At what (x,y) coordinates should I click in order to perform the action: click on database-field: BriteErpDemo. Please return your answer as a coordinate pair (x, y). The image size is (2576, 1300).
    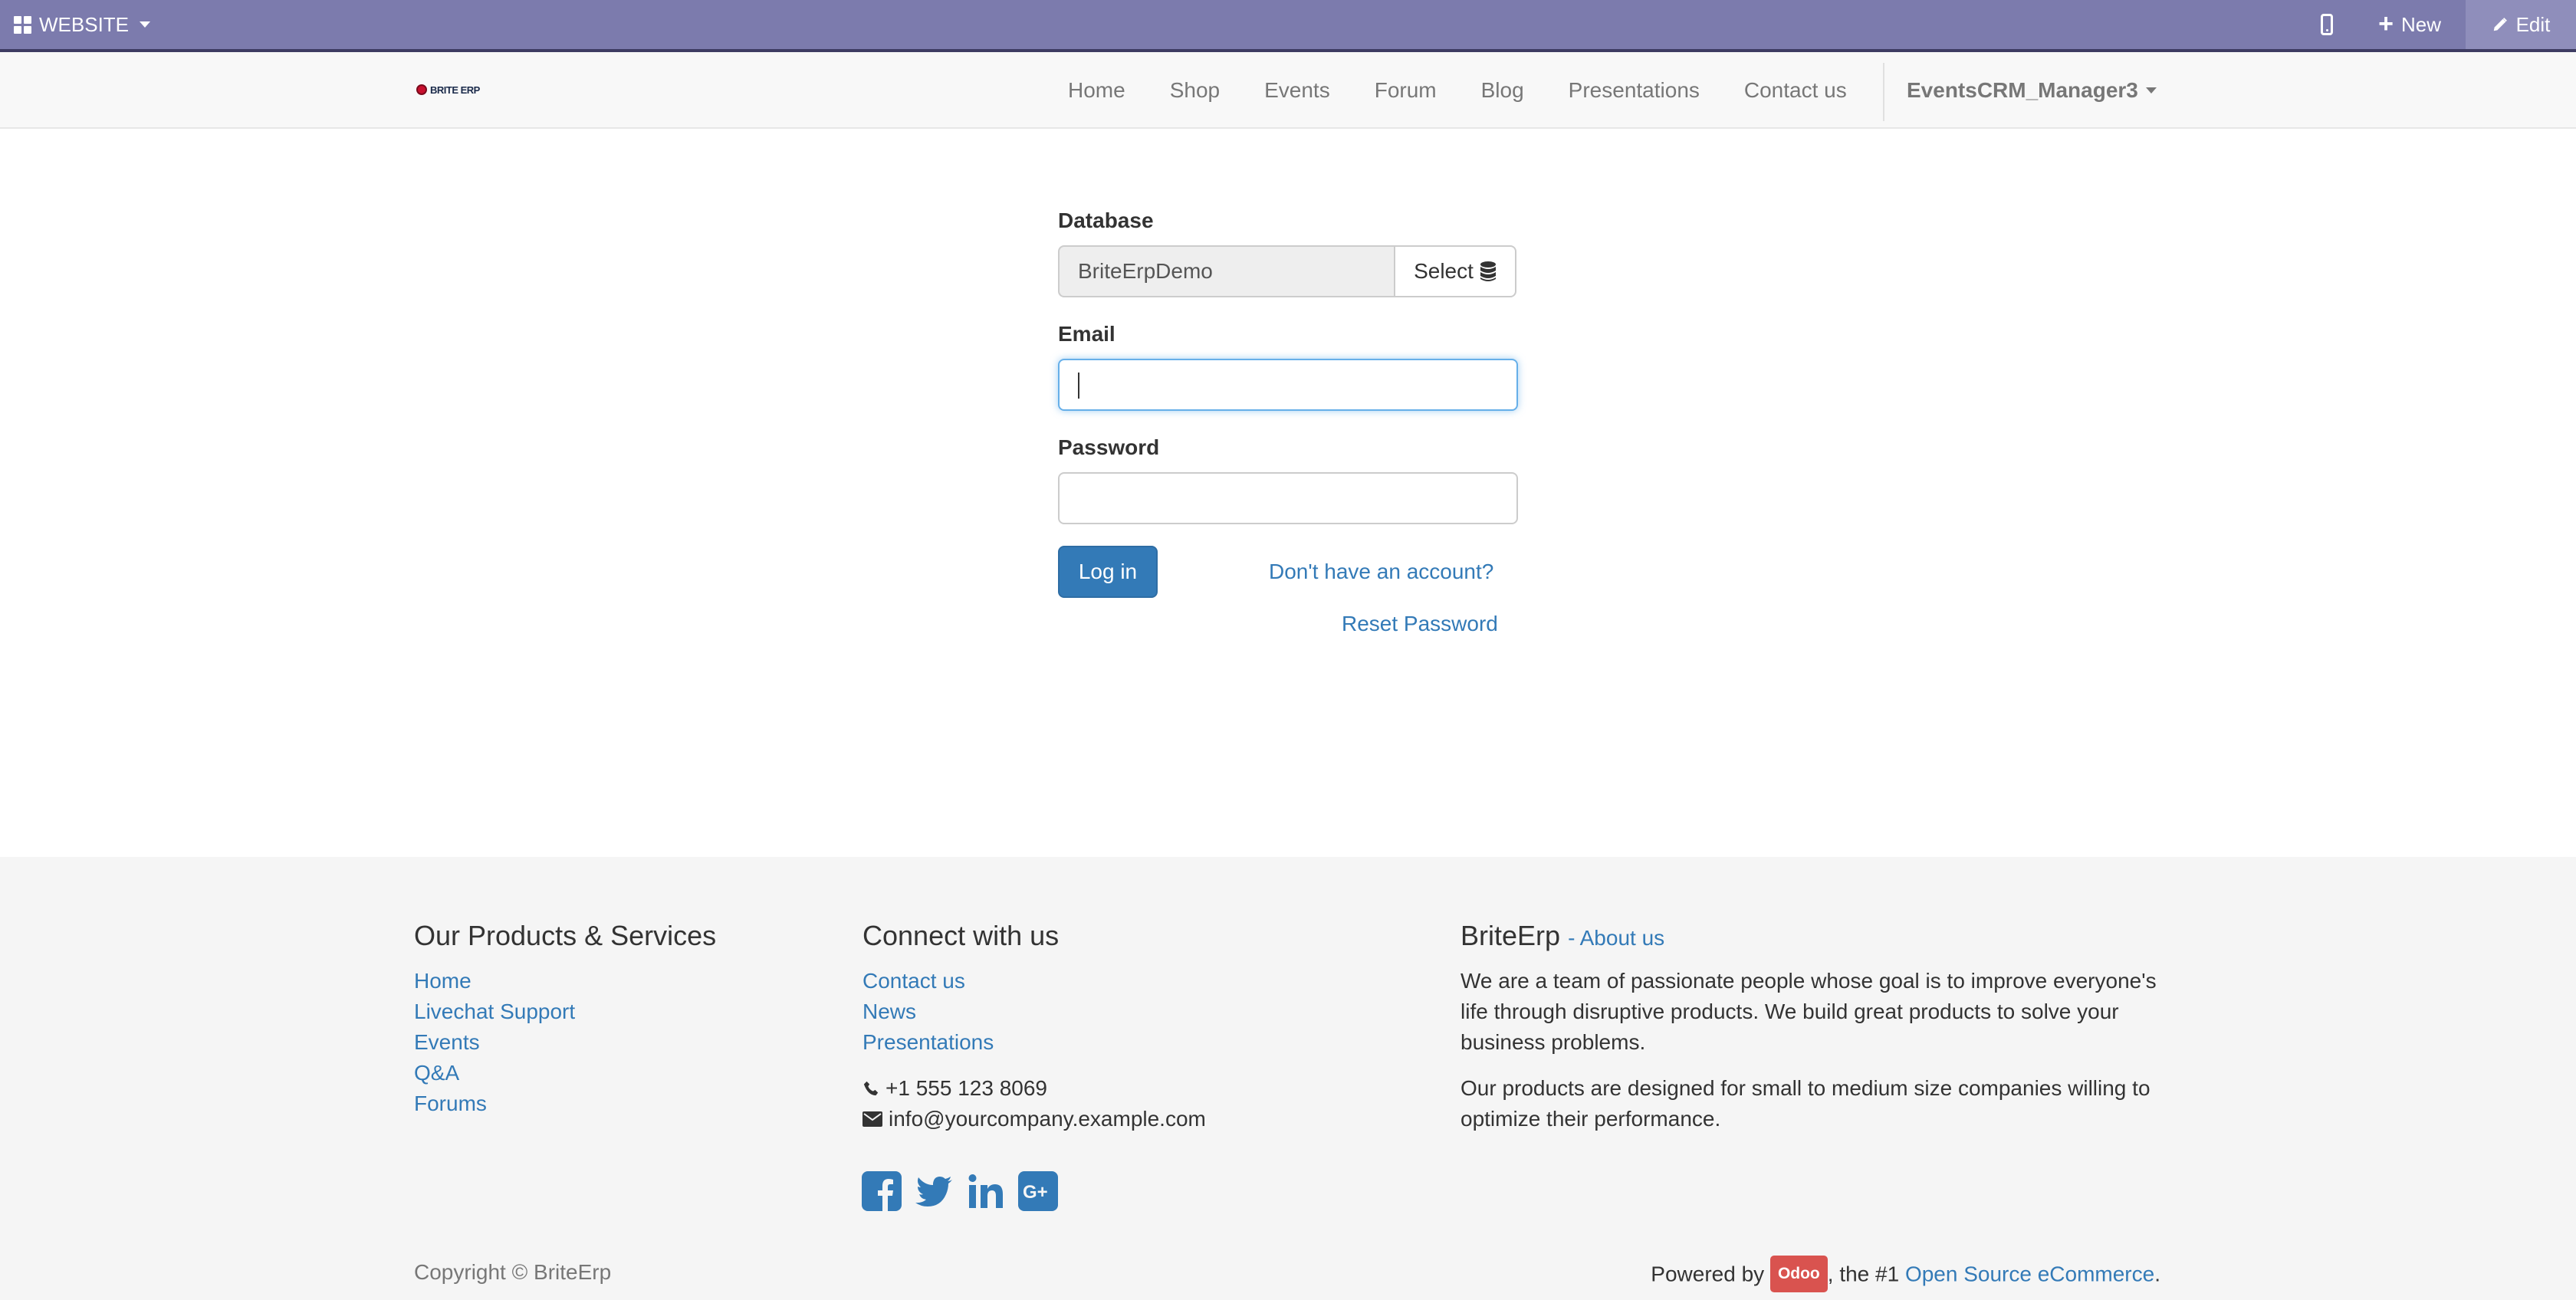
    Looking at the image, I should click on (1226, 271).